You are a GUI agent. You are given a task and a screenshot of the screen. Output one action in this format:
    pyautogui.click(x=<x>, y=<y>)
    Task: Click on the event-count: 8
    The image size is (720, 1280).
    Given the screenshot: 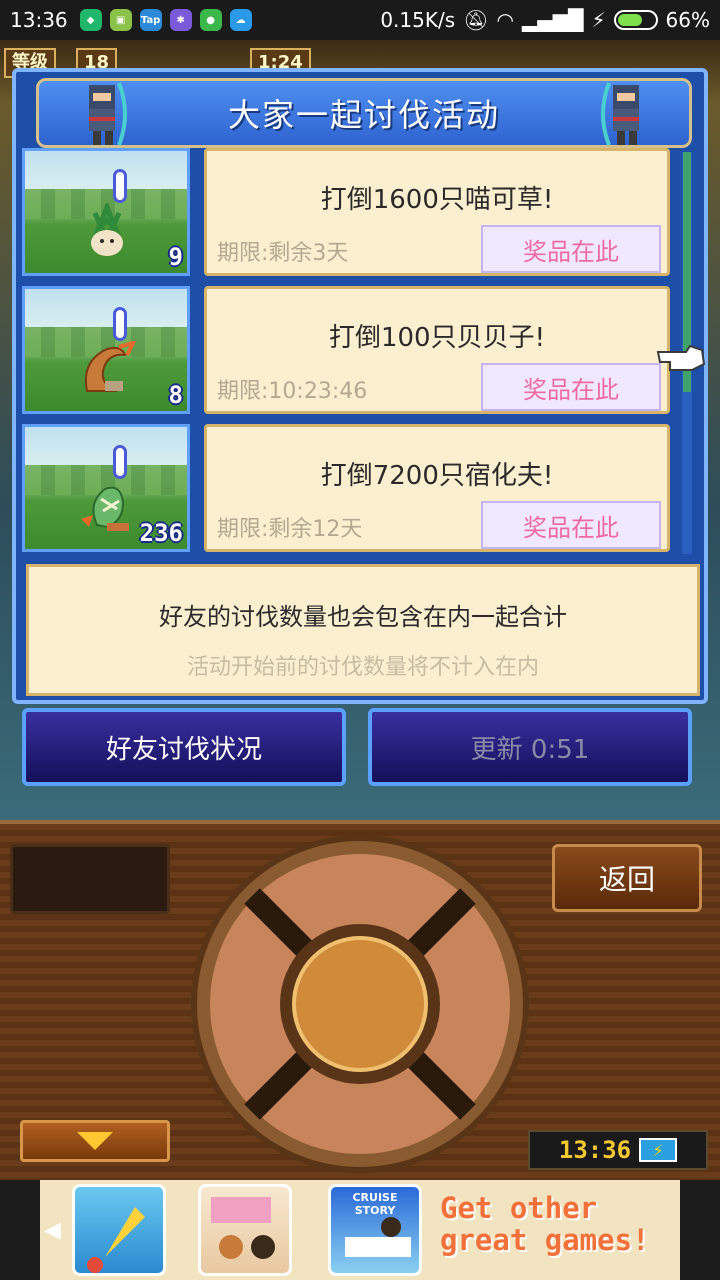 What is the action you would take?
    pyautogui.click(x=175, y=395)
    